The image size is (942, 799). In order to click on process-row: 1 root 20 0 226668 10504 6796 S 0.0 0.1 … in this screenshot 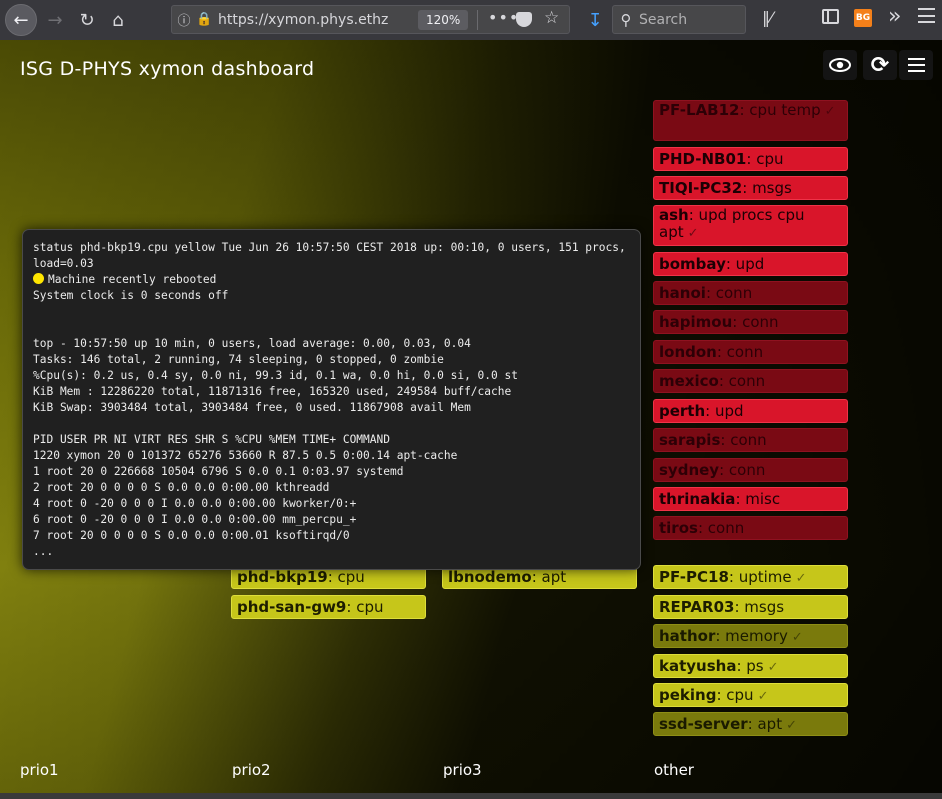, I will do `click(218, 471)`.